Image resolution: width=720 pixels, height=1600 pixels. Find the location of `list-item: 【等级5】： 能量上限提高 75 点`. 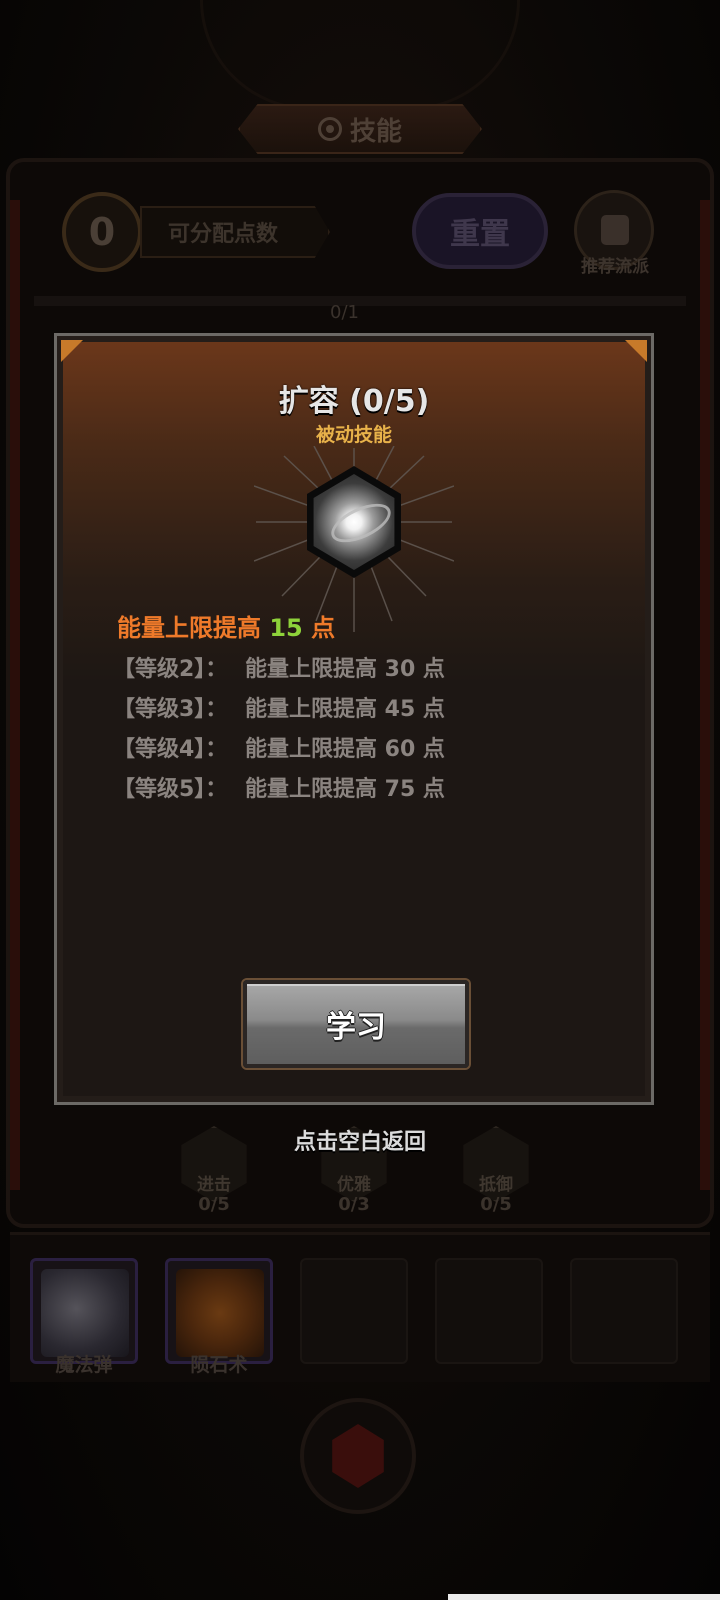

list-item: 【等级5】： 能量上限提高 75 点 is located at coordinates (279, 791).